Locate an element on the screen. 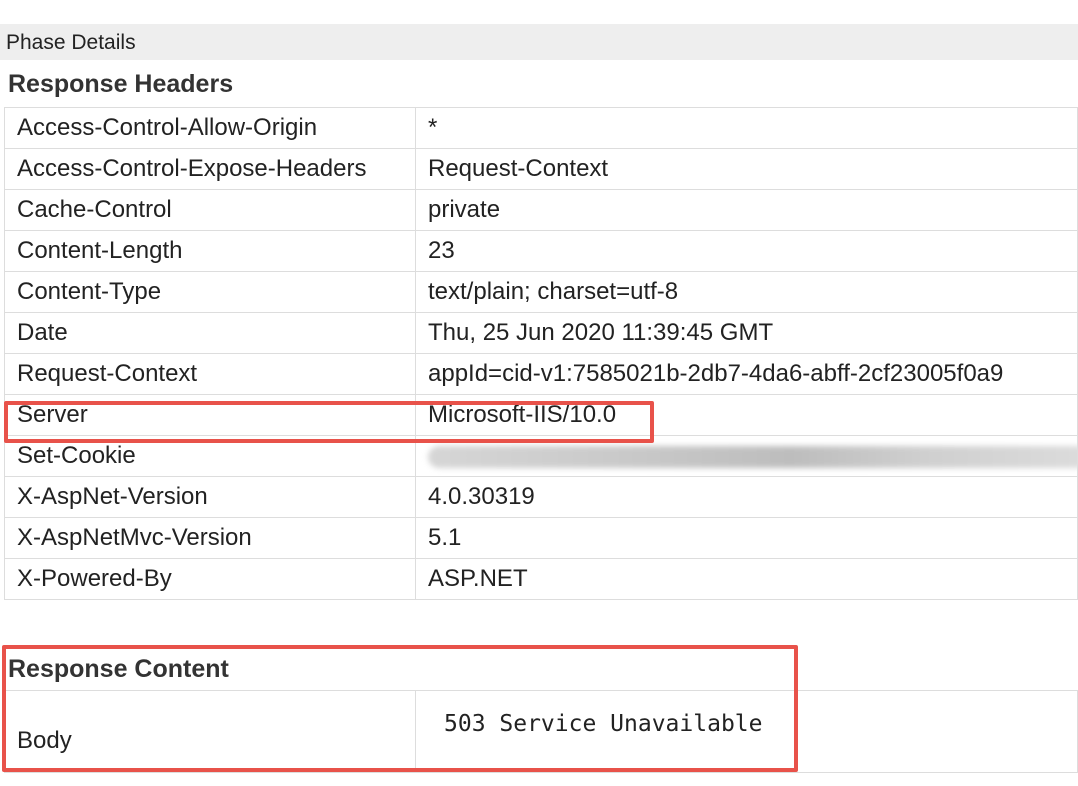  header-value: Microsoft-IIS/10.0 is located at coordinates (746, 415).